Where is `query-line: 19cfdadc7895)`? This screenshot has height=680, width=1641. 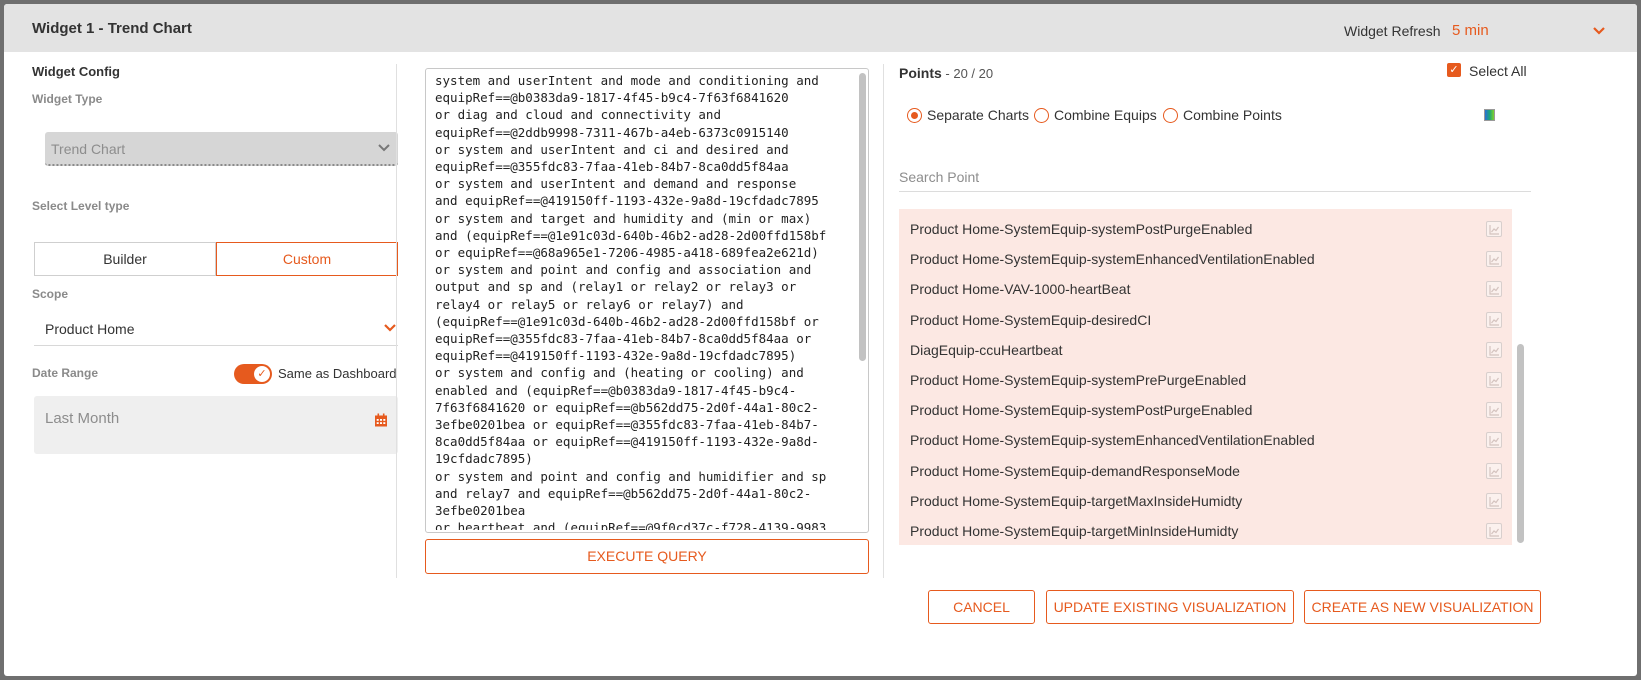
query-line: 19cfdadc7895) is located at coordinates (484, 459).